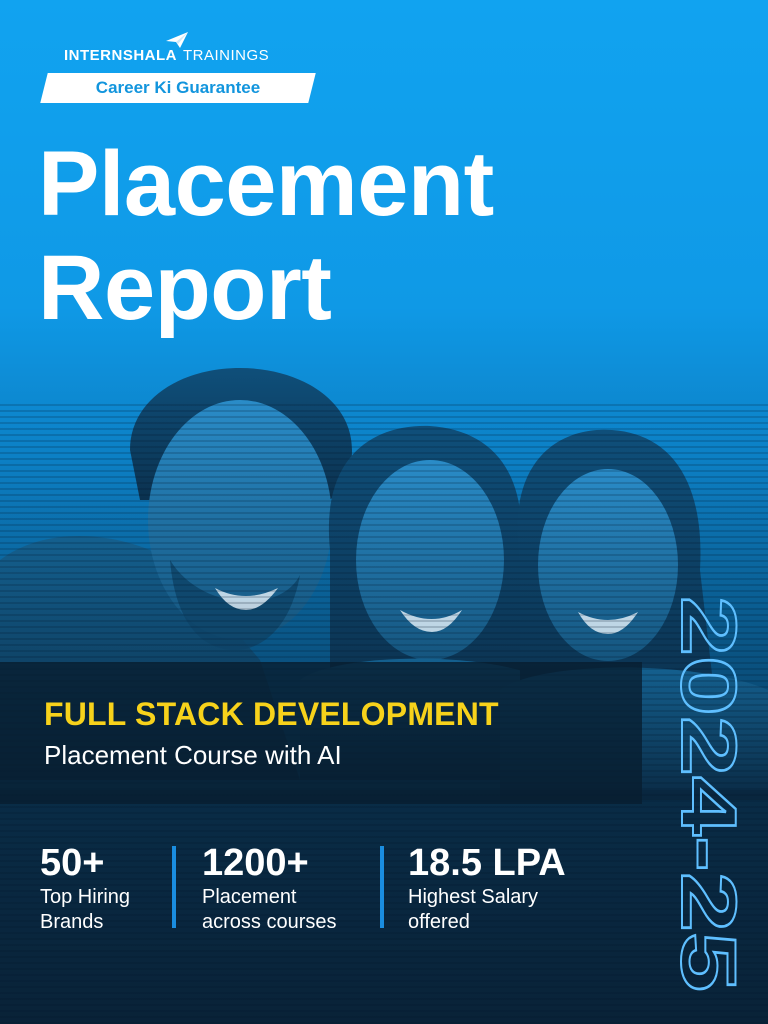 This screenshot has height=1024, width=768. I want to click on paper-plane-icon, so click(177, 40).